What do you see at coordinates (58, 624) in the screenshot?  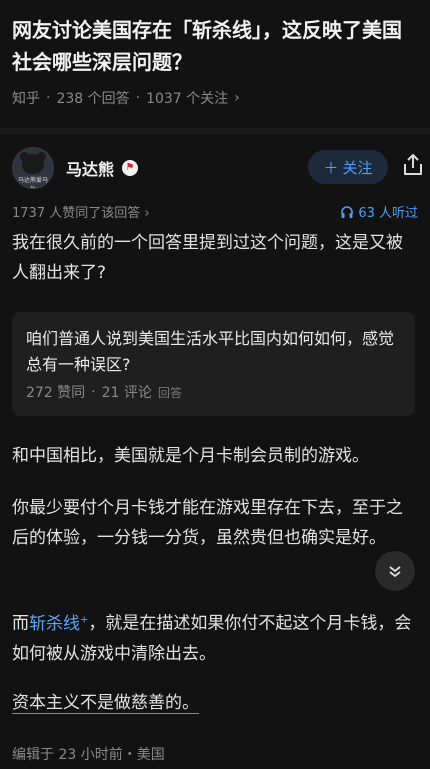 I see `keyword-link: 斩杀线+` at bounding box center [58, 624].